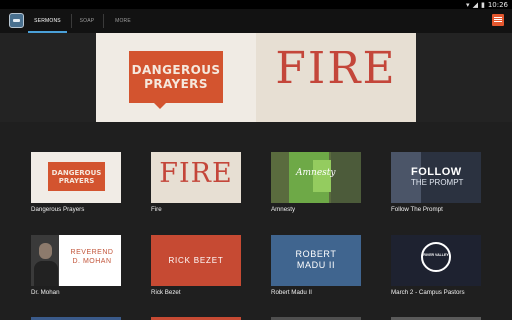  I want to click on thumbnail: FOLLOW THE PROMPT, so click(436, 177).